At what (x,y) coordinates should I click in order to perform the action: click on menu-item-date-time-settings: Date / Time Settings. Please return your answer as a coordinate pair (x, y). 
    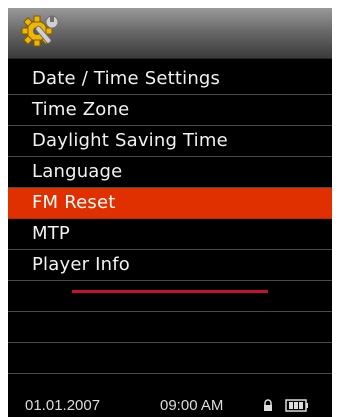
    Looking at the image, I should click on (170, 79).